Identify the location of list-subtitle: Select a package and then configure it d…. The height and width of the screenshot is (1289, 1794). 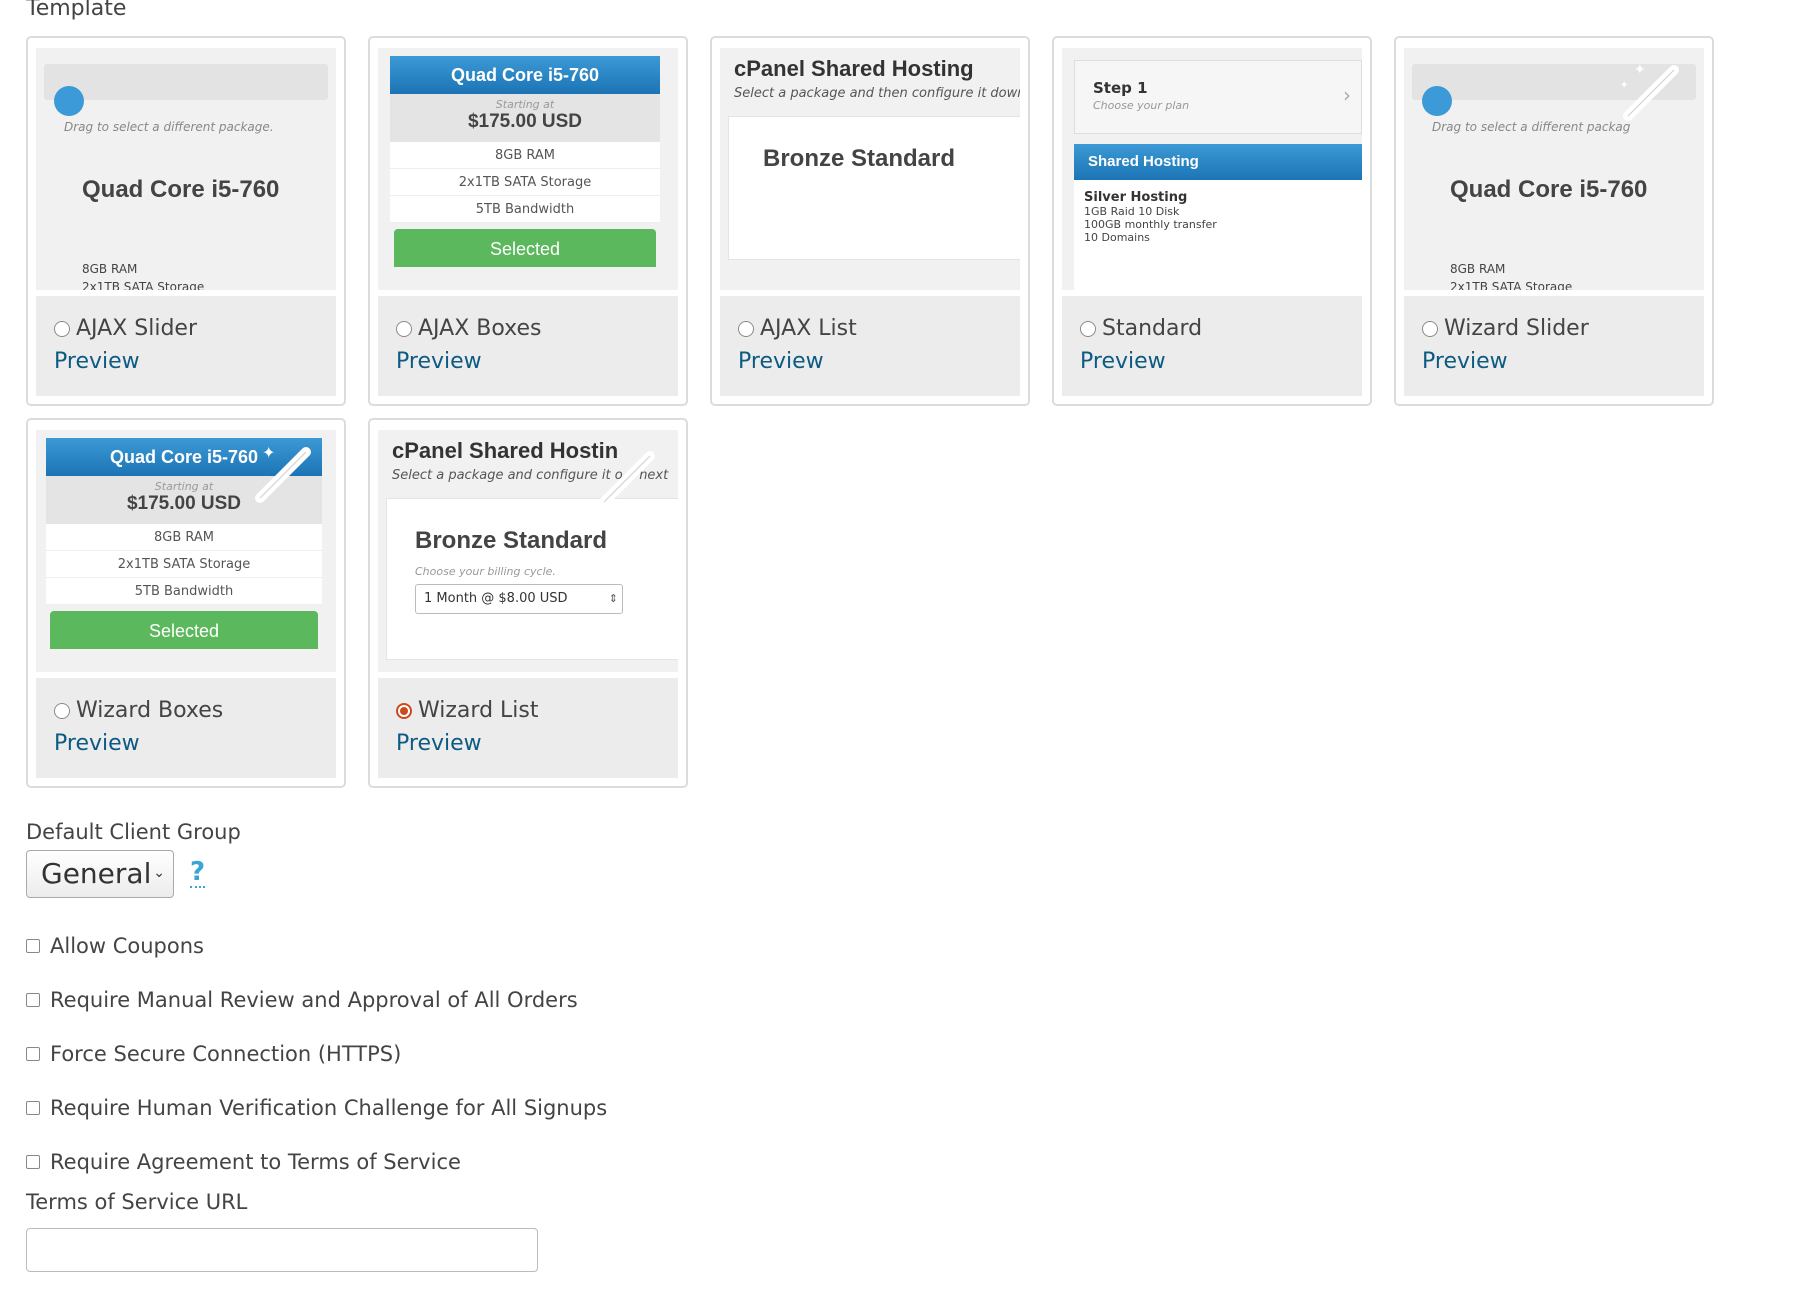
(877, 93).